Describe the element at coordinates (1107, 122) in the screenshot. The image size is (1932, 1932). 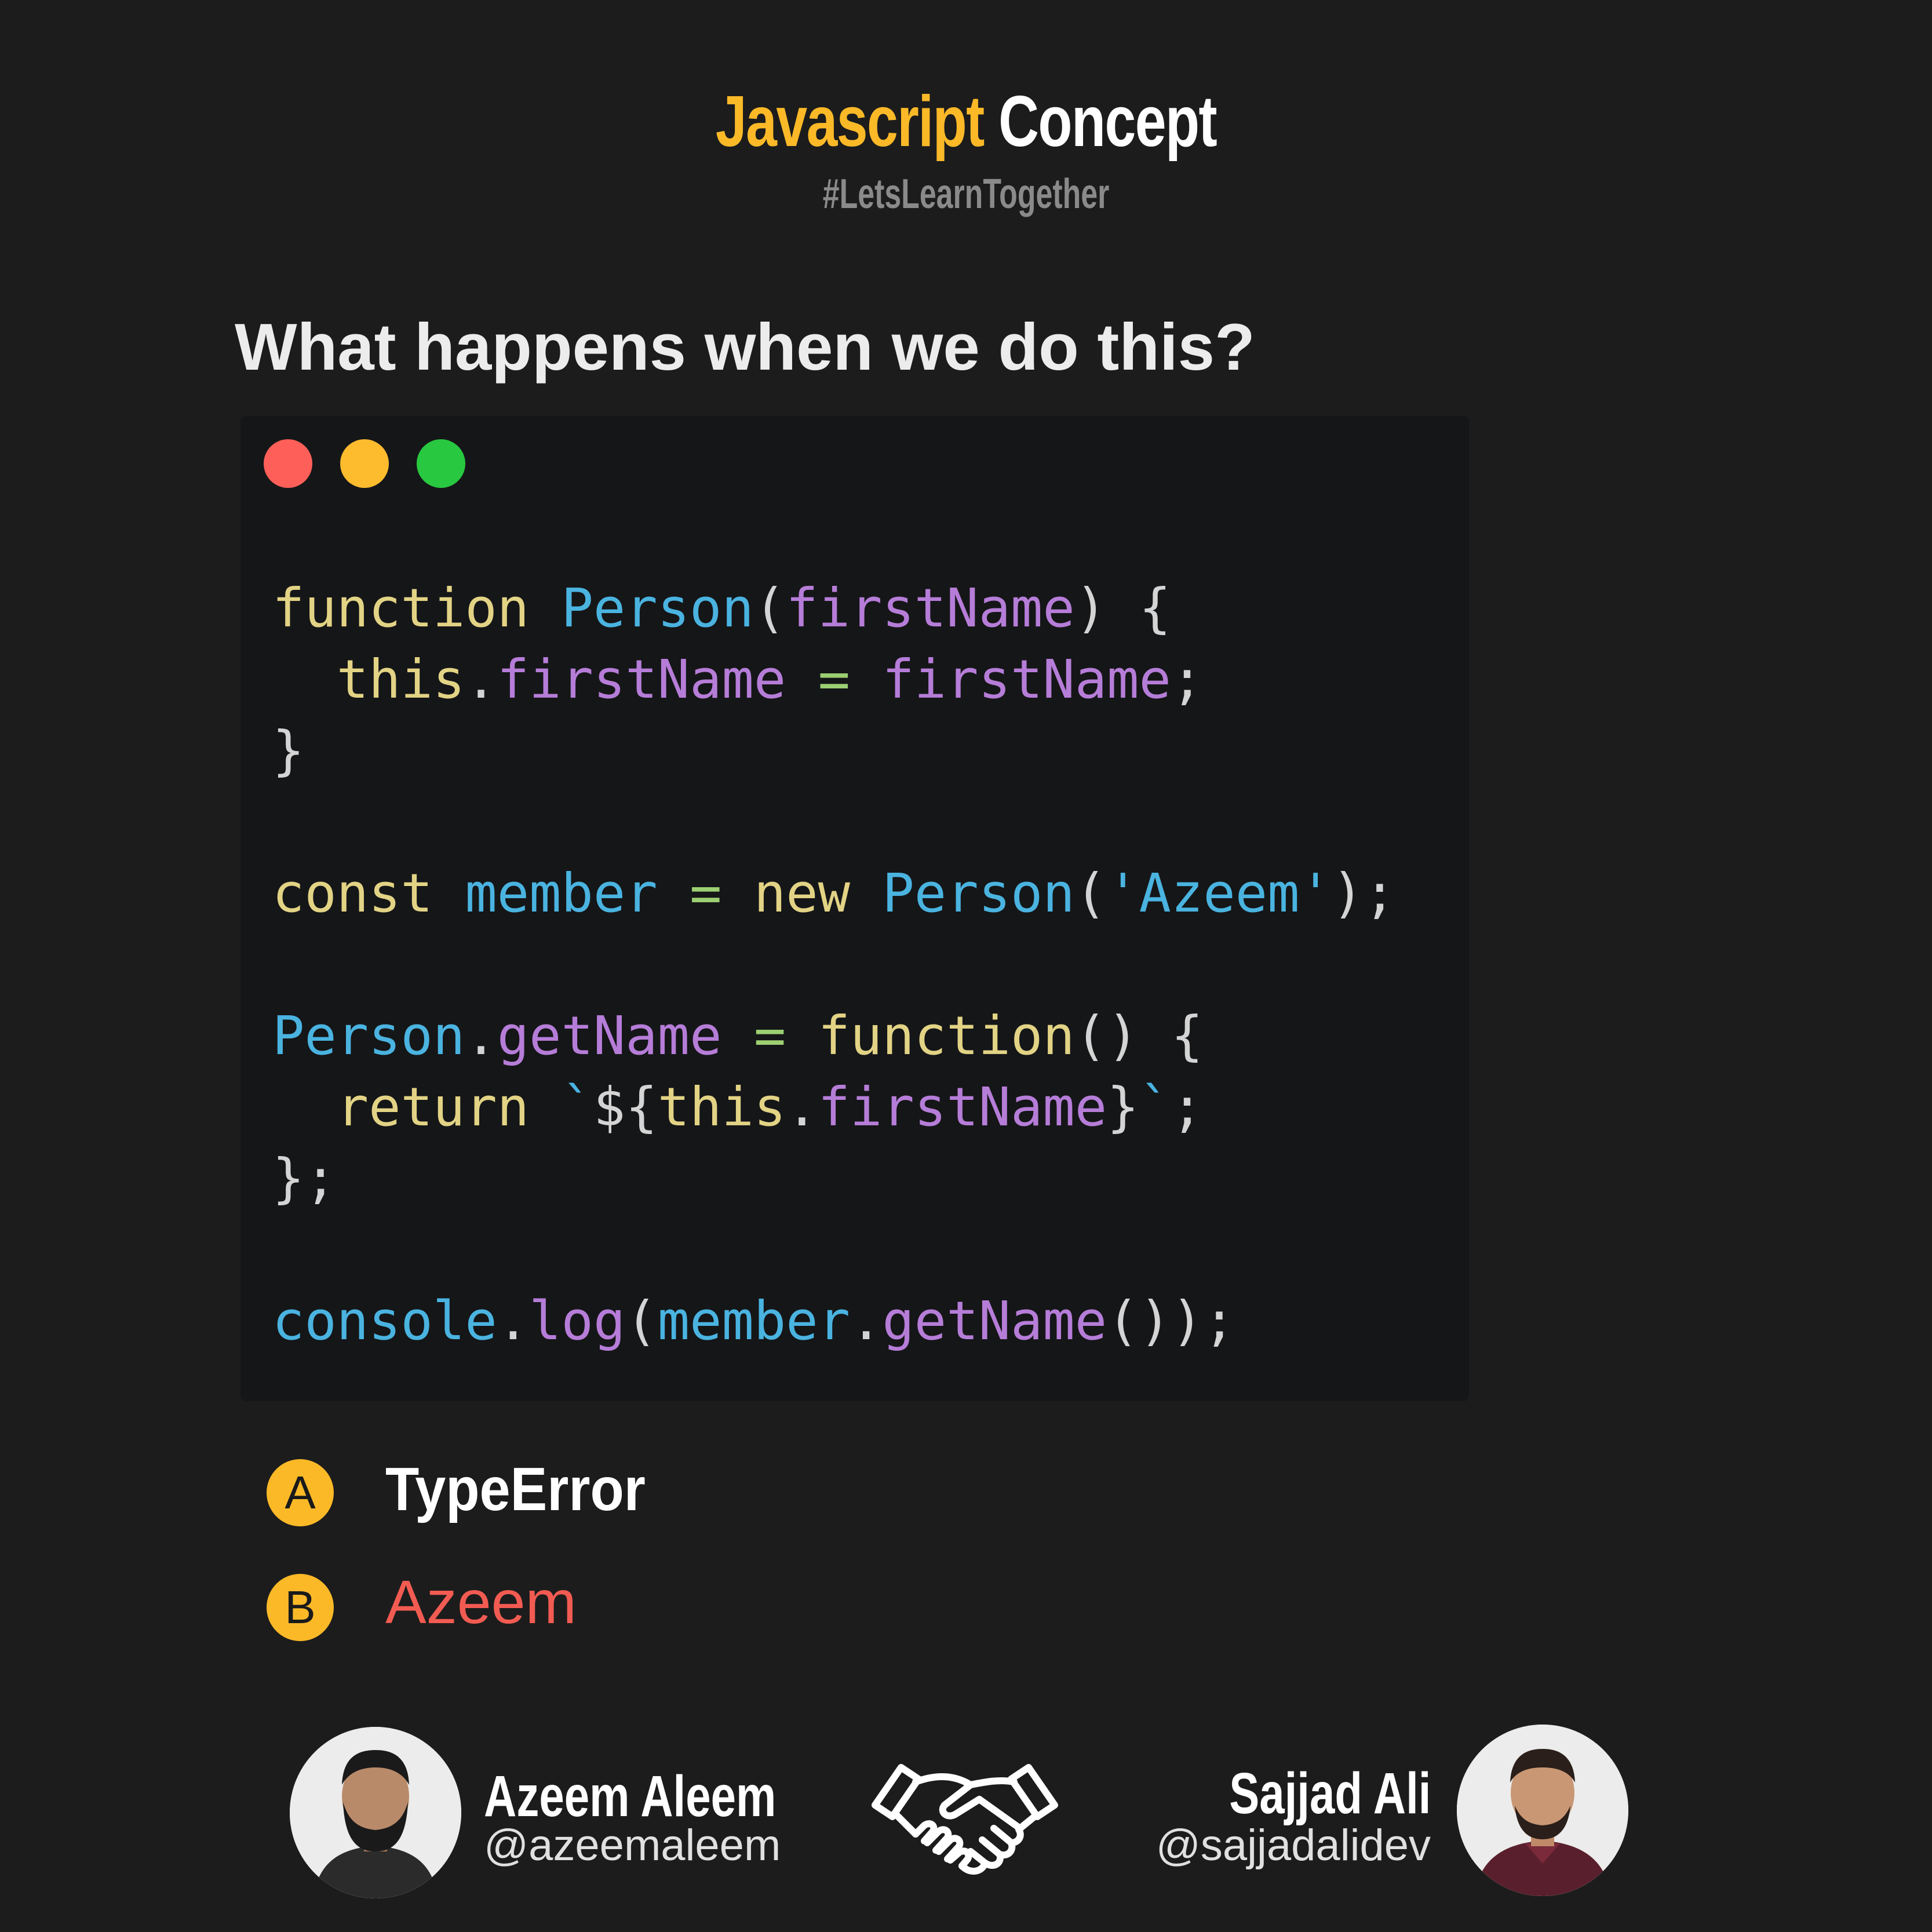
I see `title-concept: Concept` at that location.